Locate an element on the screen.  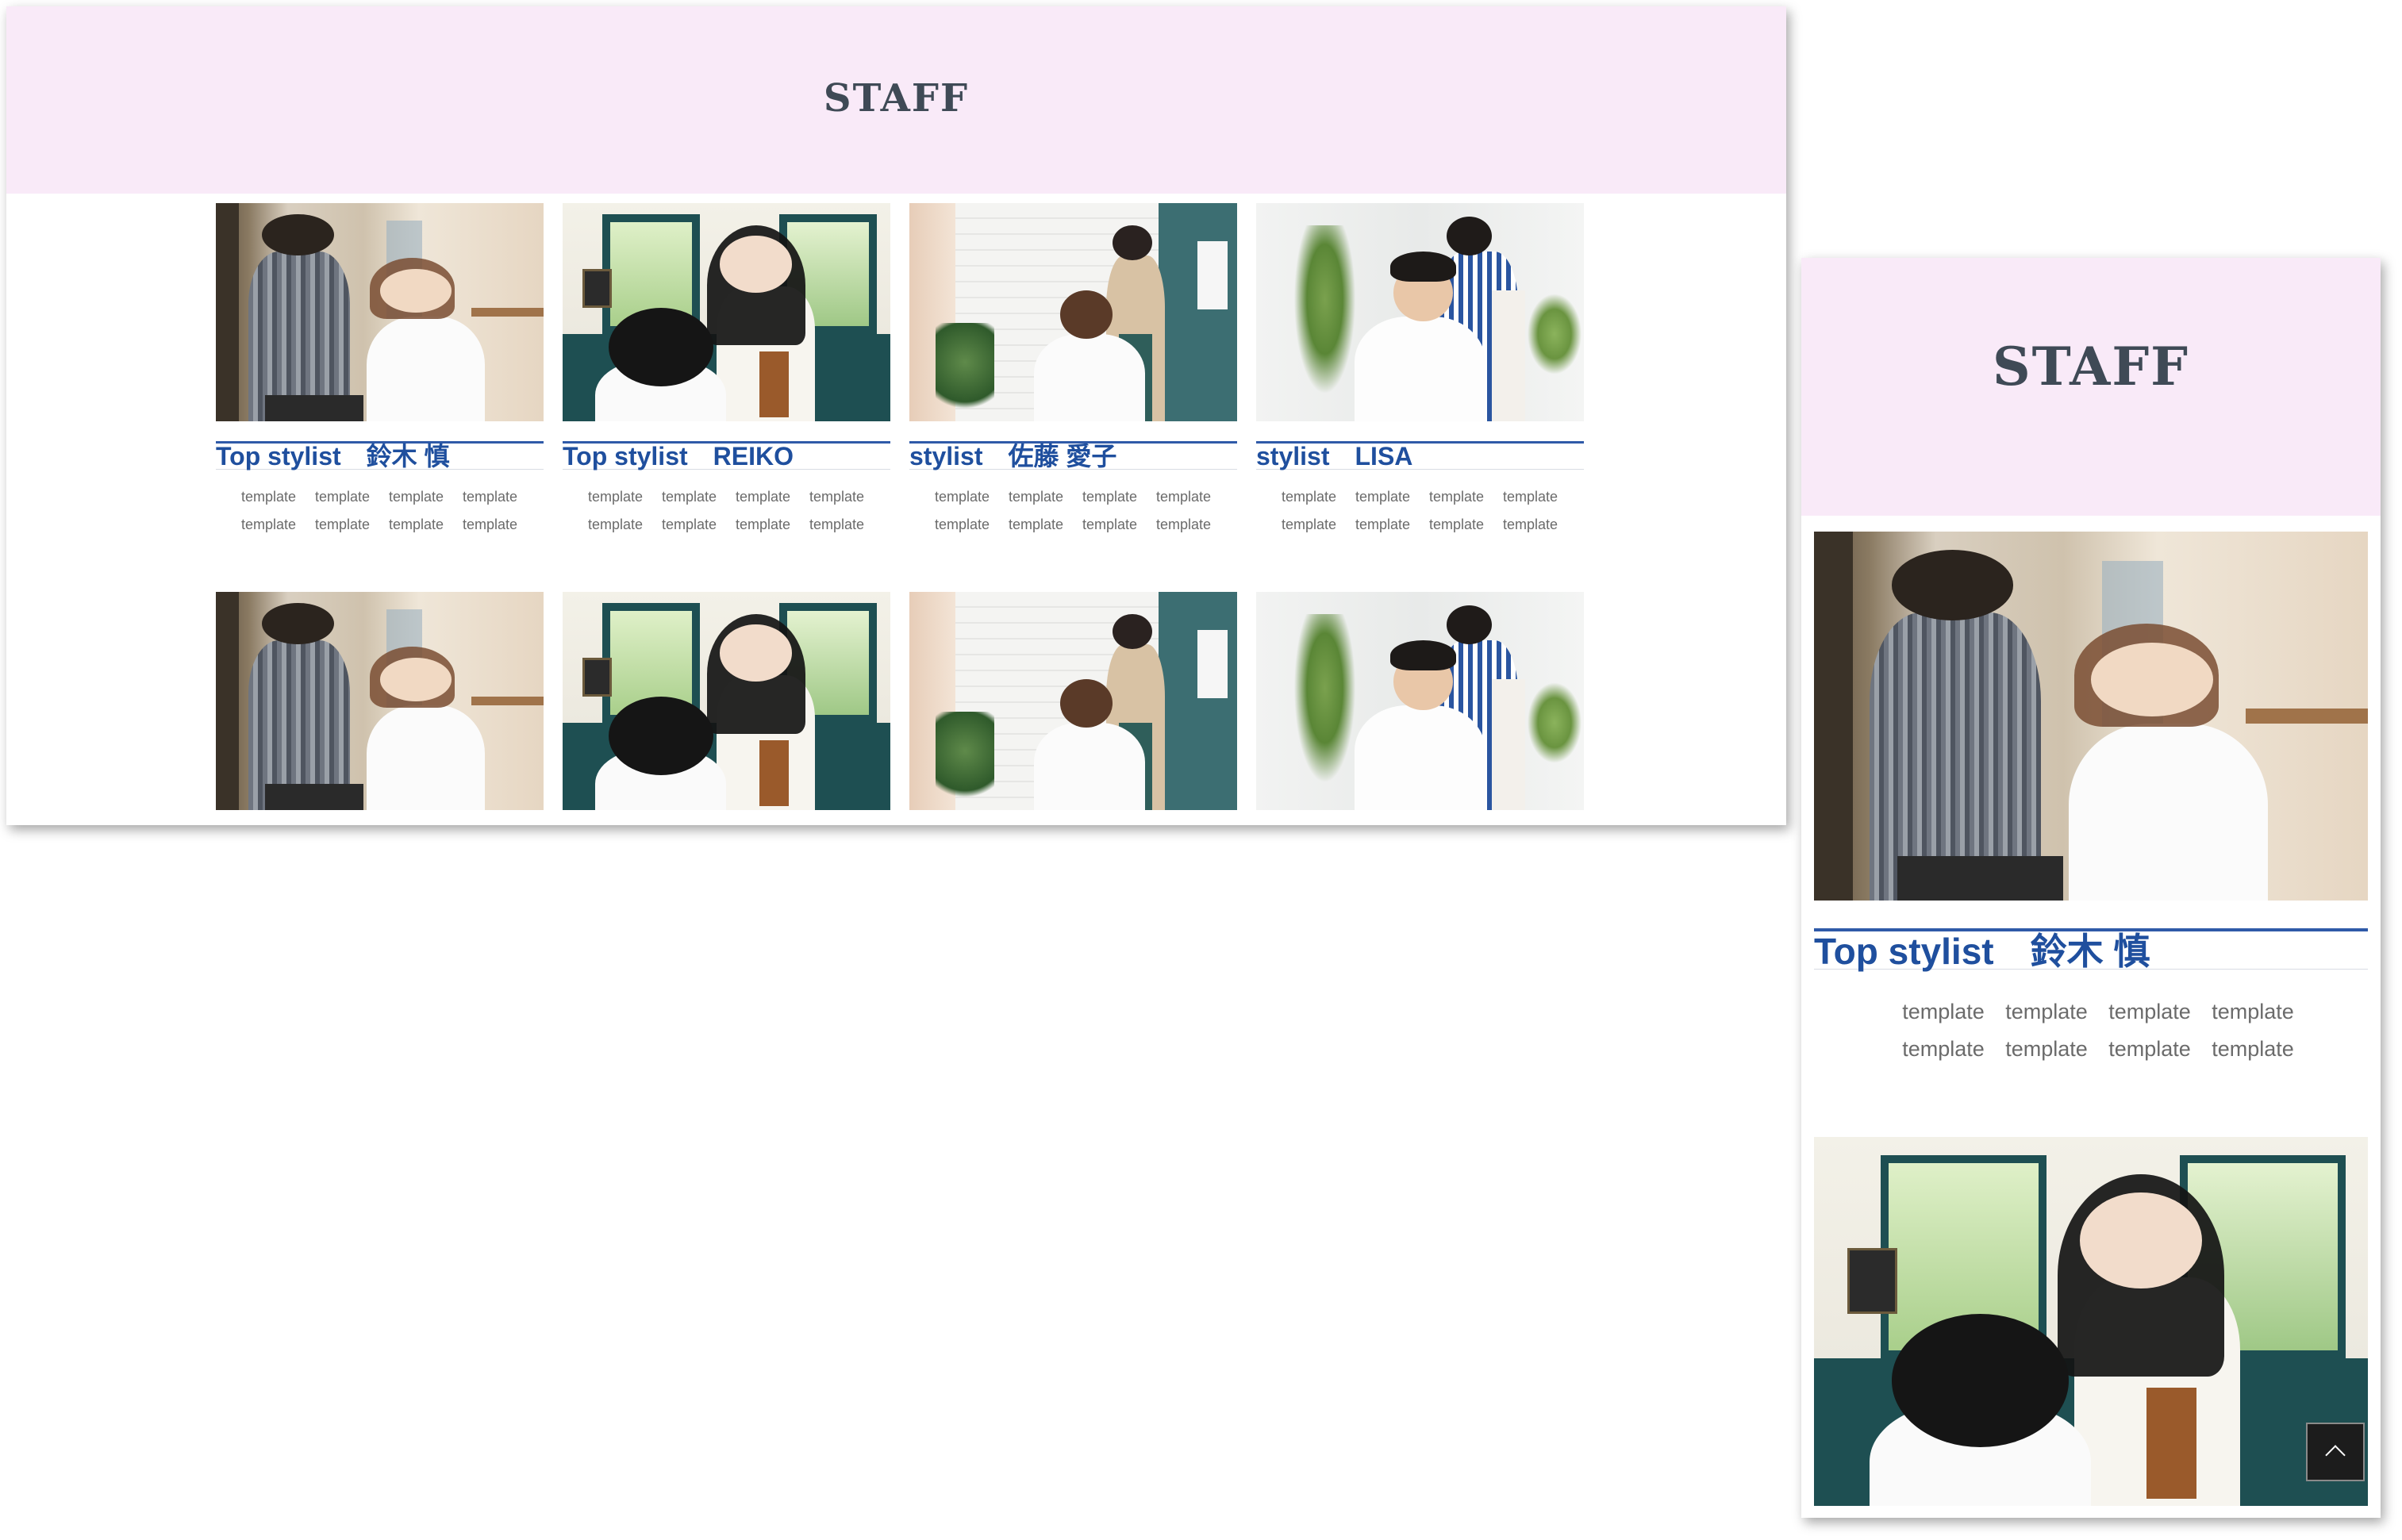
back-to-top-button is located at coordinates (2335, 1452).